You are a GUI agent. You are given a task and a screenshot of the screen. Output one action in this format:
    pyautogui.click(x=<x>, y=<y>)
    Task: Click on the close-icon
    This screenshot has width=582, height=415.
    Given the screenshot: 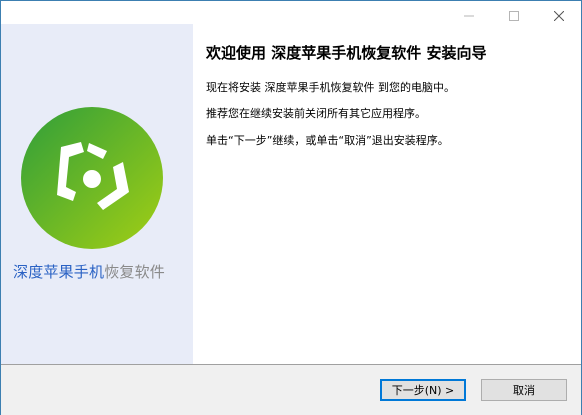 What is the action you would take?
    pyautogui.click(x=558, y=15)
    